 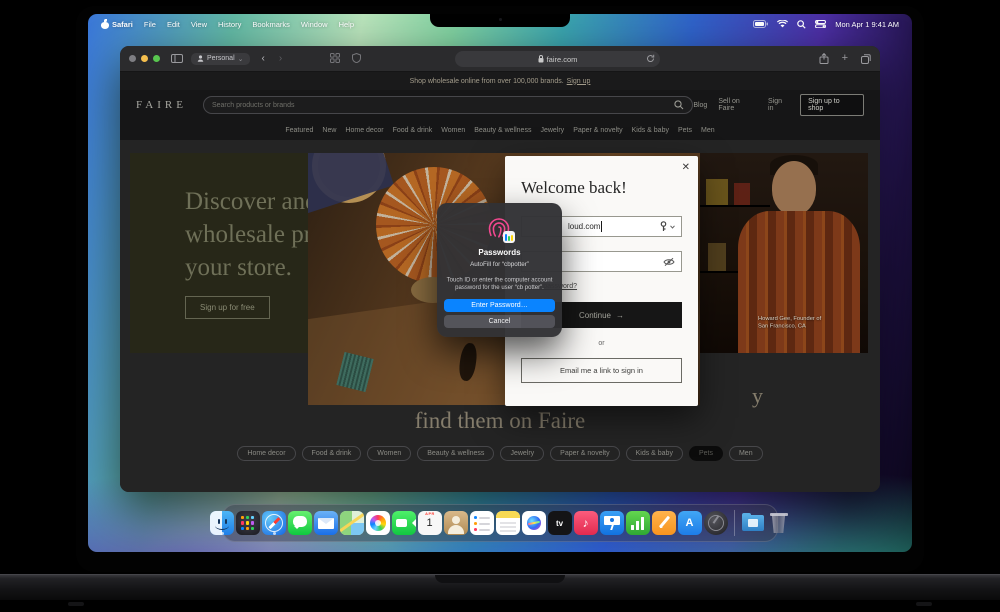 What do you see at coordinates (801, 24) in the screenshot?
I see `spotlight-search-icon` at bounding box center [801, 24].